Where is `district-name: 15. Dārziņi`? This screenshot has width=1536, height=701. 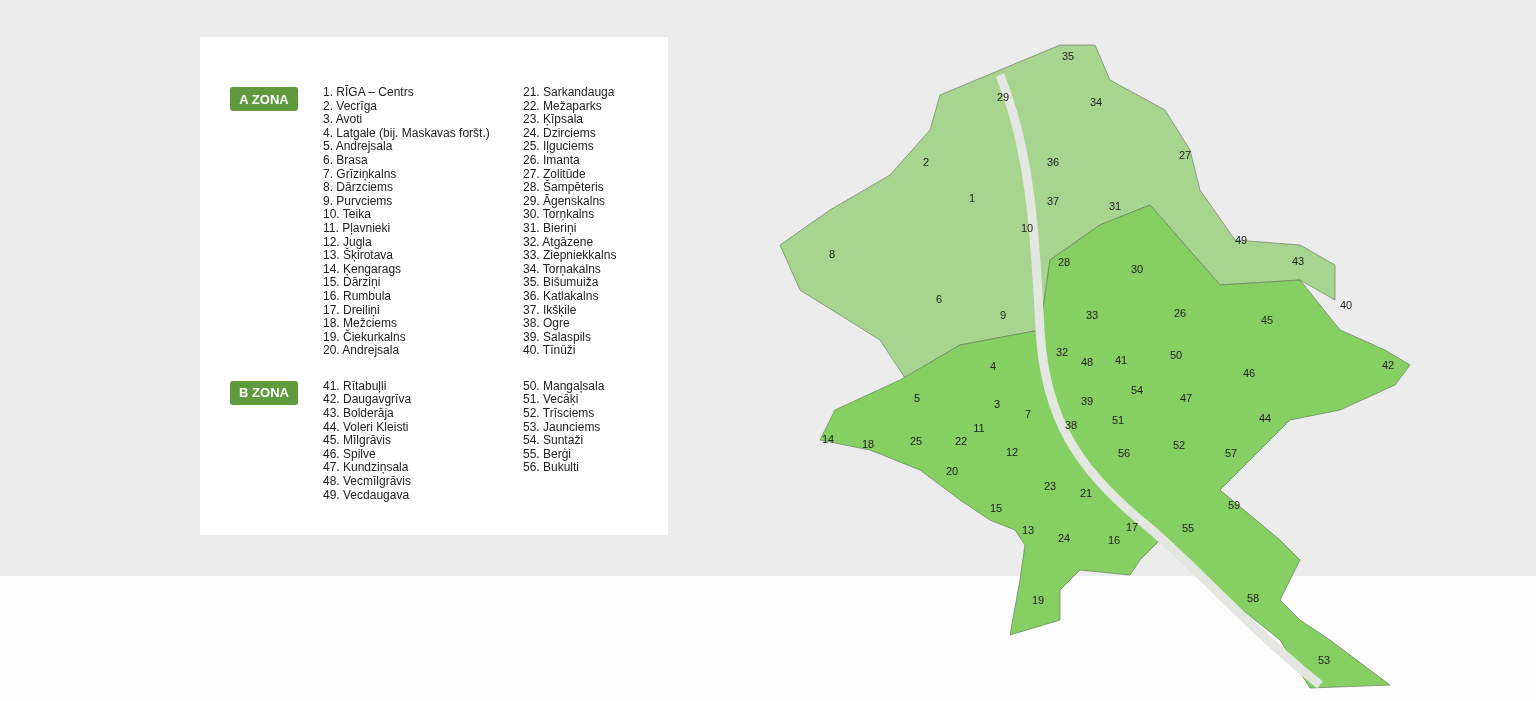
district-name: 15. Dārziņi is located at coordinates (352, 283).